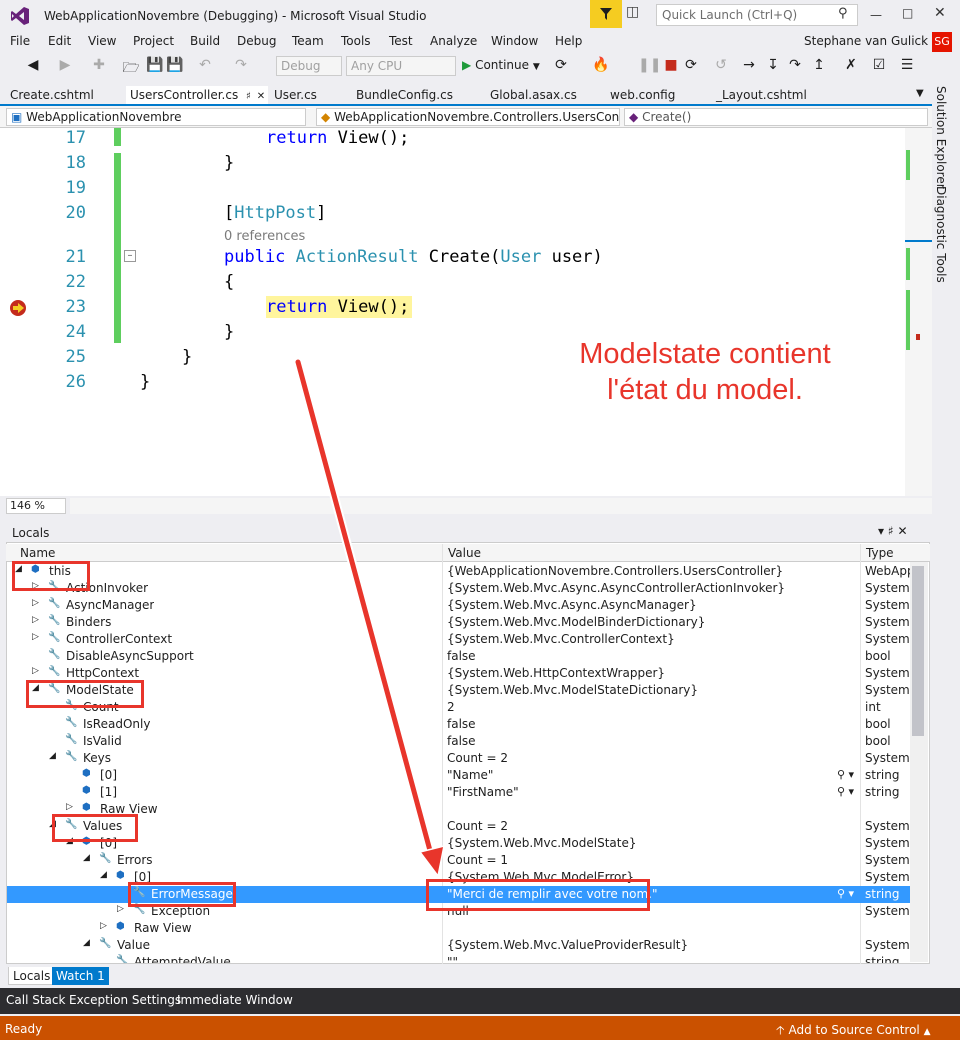  I want to click on row-value: "Name", so click(642, 775).